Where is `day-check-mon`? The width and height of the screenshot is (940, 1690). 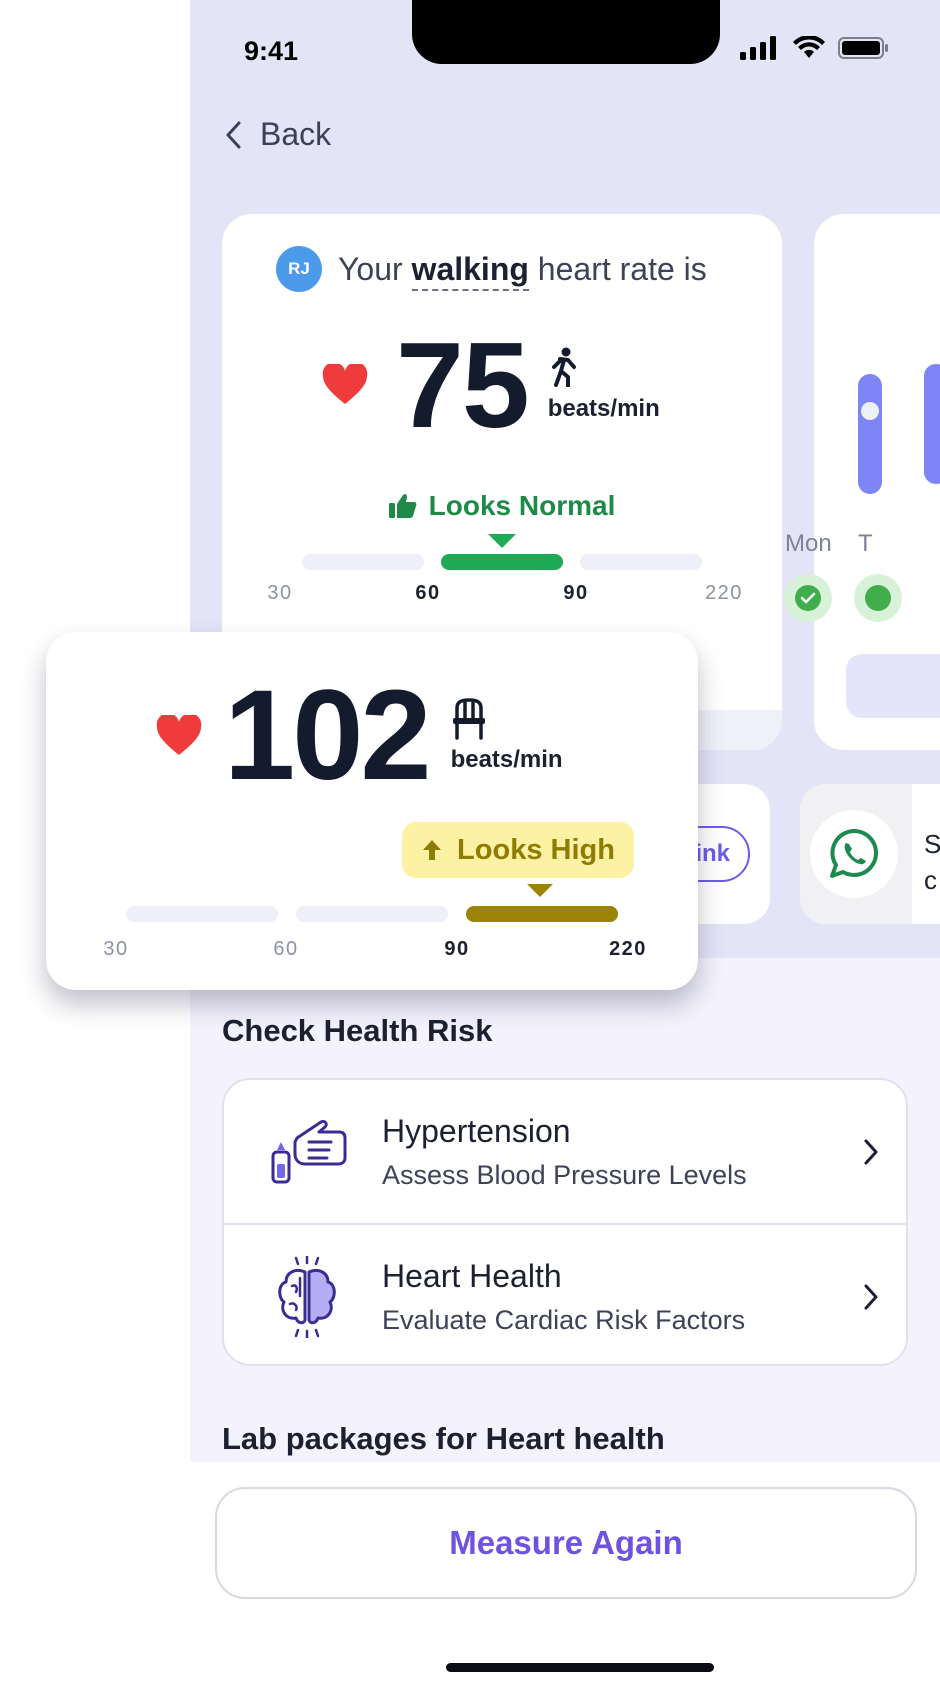 day-check-mon is located at coordinates (808, 598).